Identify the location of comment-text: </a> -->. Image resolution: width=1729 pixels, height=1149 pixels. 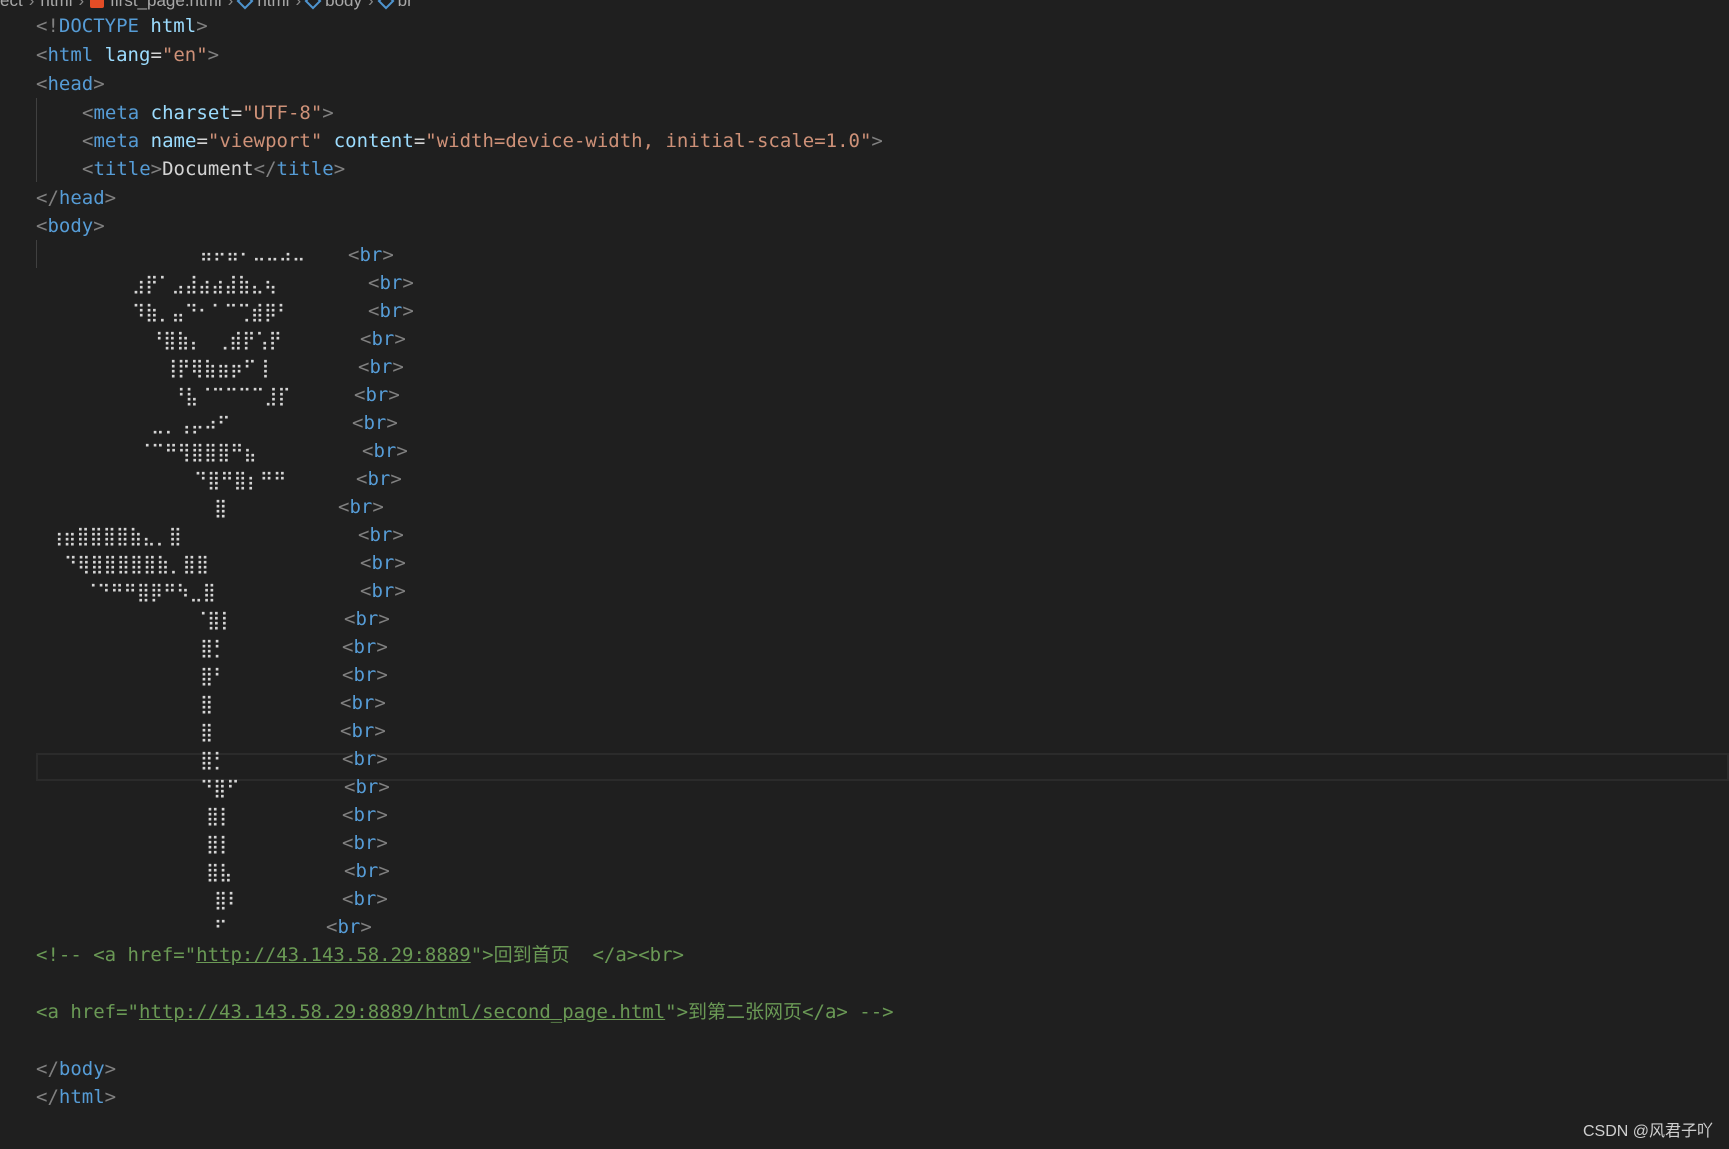
(848, 1012).